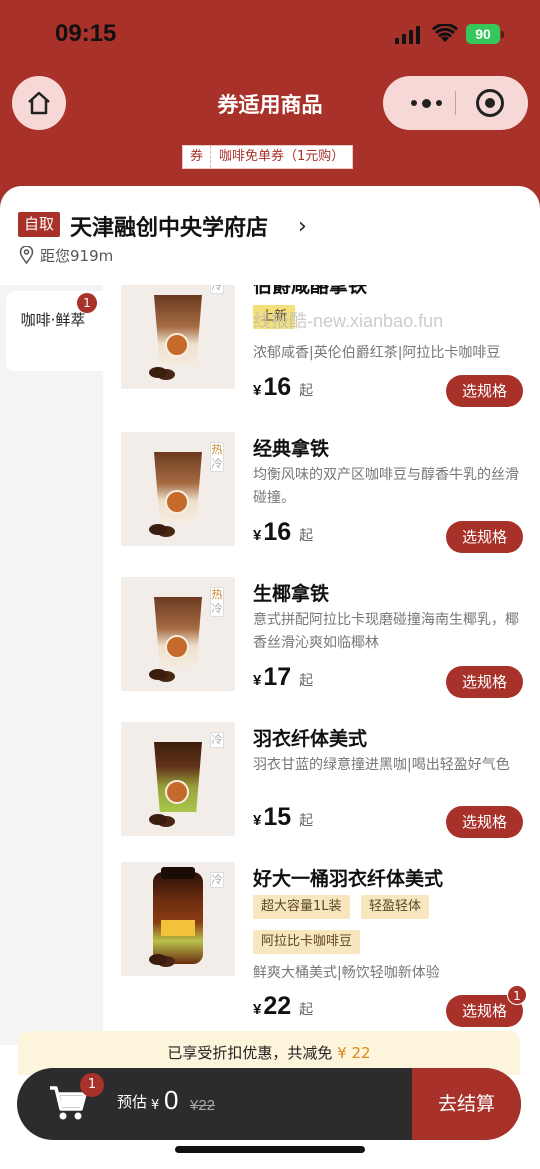 The width and height of the screenshot is (540, 1169). I want to click on store-name: 天津融创中央学府店, so click(169, 226).